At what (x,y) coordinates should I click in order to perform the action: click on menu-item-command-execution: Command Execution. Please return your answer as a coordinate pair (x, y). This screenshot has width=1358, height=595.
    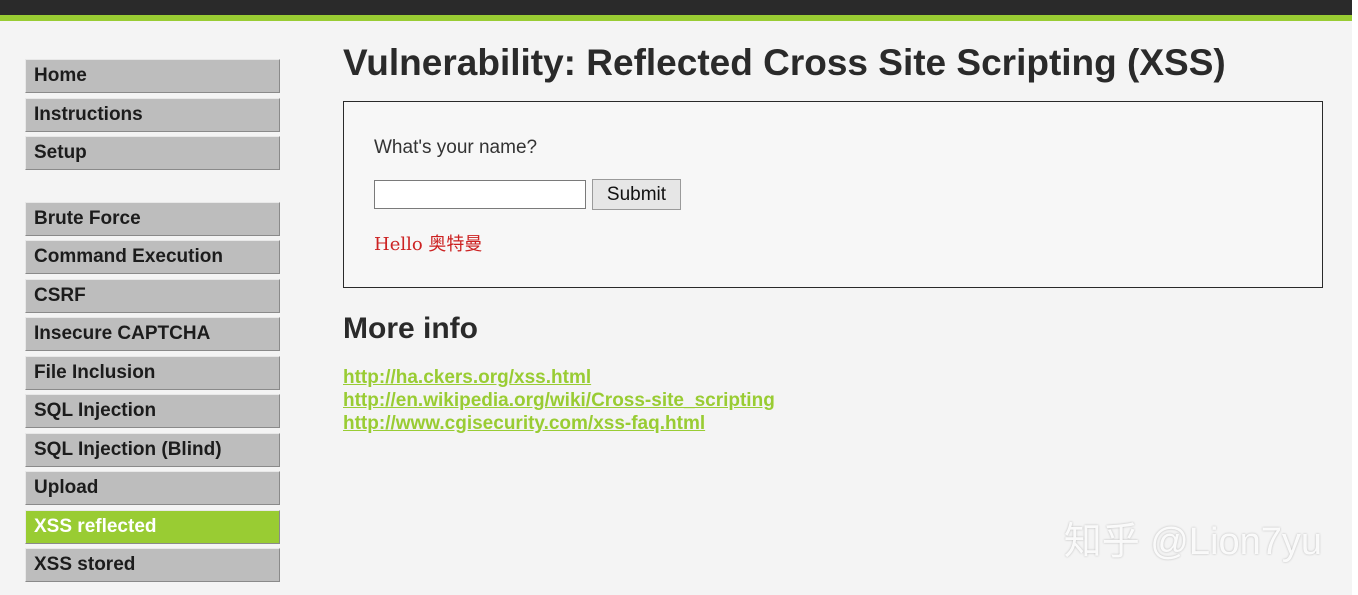
    Looking at the image, I should click on (152, 257).